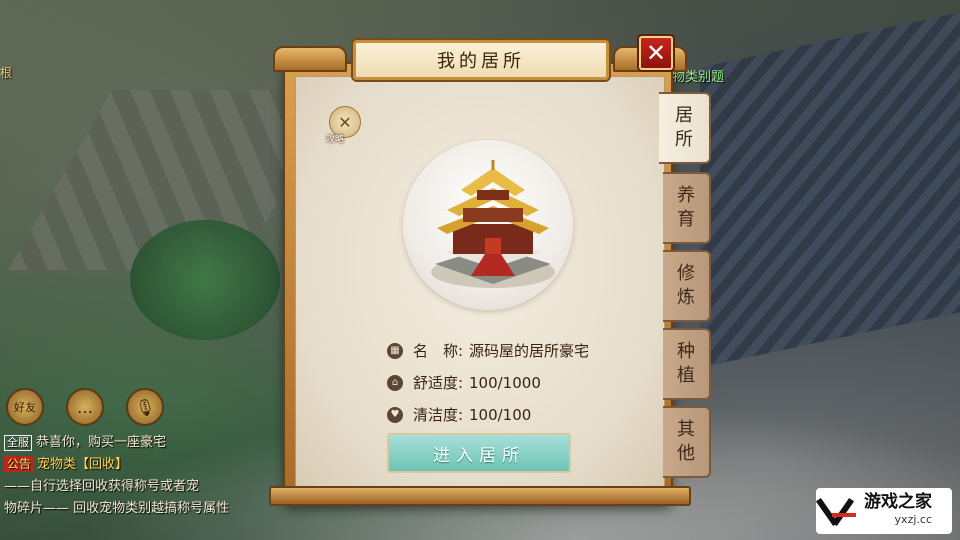  Describe the element at coordinates (505, 382) in the screenshot. I see `comfort-value: 100/1000` at that location.